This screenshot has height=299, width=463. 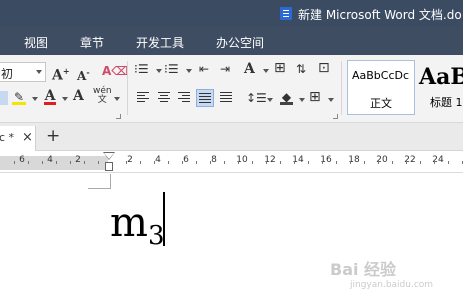 What do you see at coordinates (335, 116) in the screenshot?
I see `paragraph-dialog-launcher-icon` at bounding box center [335, 116].